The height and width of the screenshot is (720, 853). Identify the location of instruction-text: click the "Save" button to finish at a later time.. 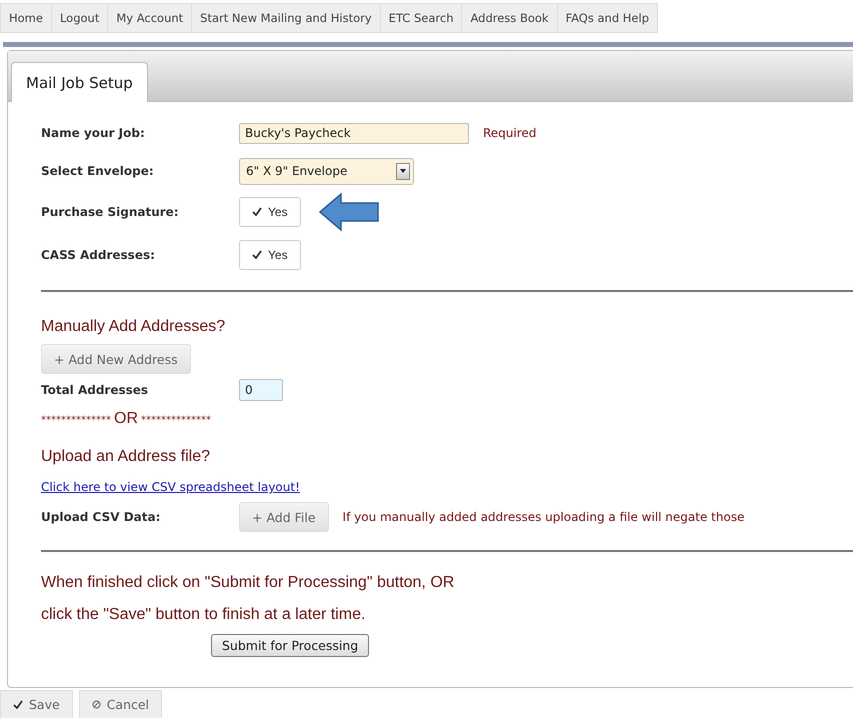
(203, 615).